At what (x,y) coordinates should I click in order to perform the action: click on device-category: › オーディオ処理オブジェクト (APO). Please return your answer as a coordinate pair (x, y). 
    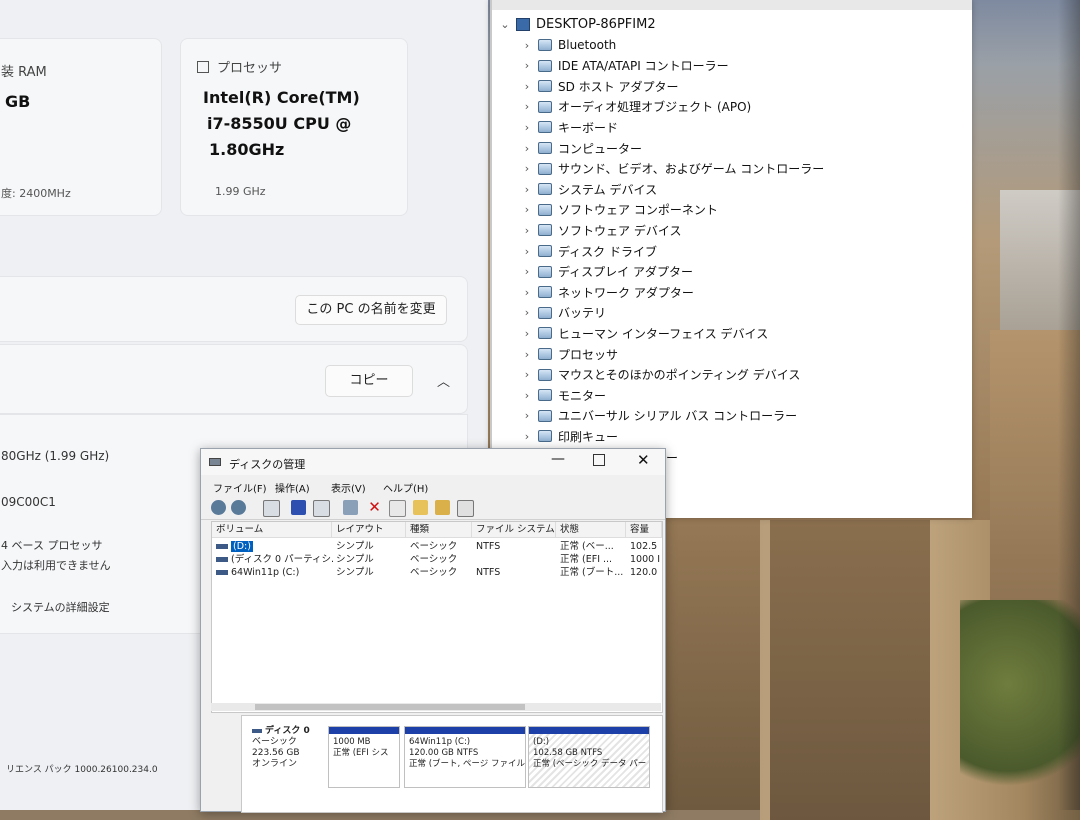
    Looking at the image, I should click on (636, 107).